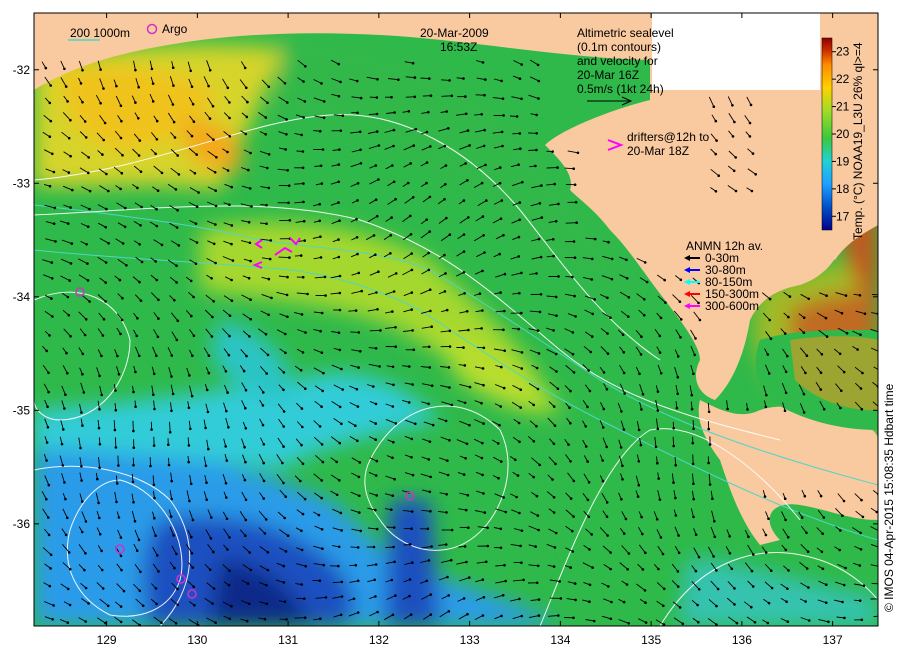 The width and height of the screenshot is (900, 660). What do you see at coordinates (827, 134) in the screenshot?
I see `colorbar-ramp` at bounding box center [827, 134].